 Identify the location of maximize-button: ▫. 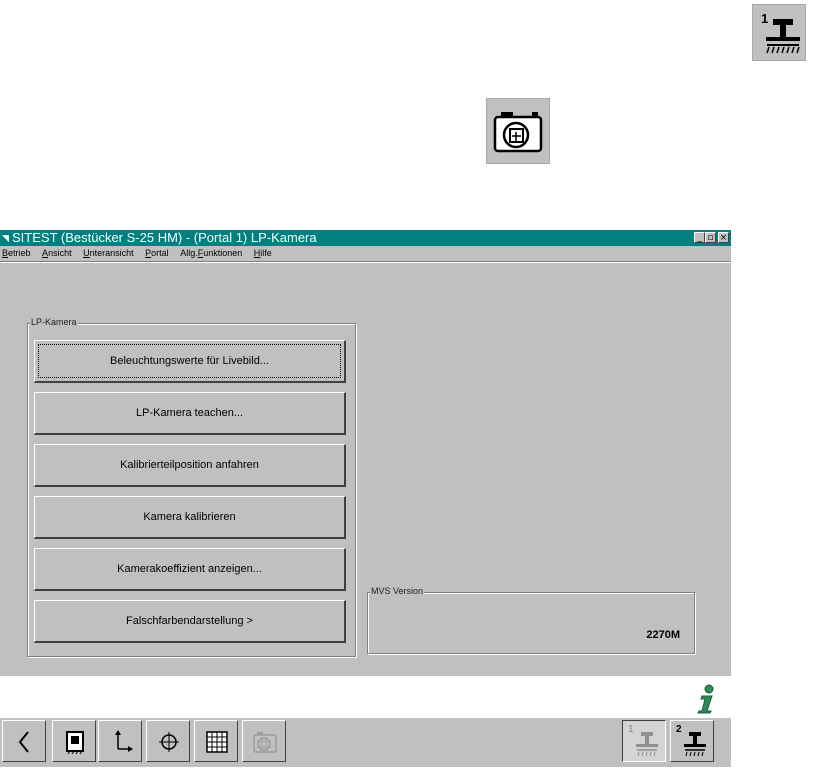
(710, 237).